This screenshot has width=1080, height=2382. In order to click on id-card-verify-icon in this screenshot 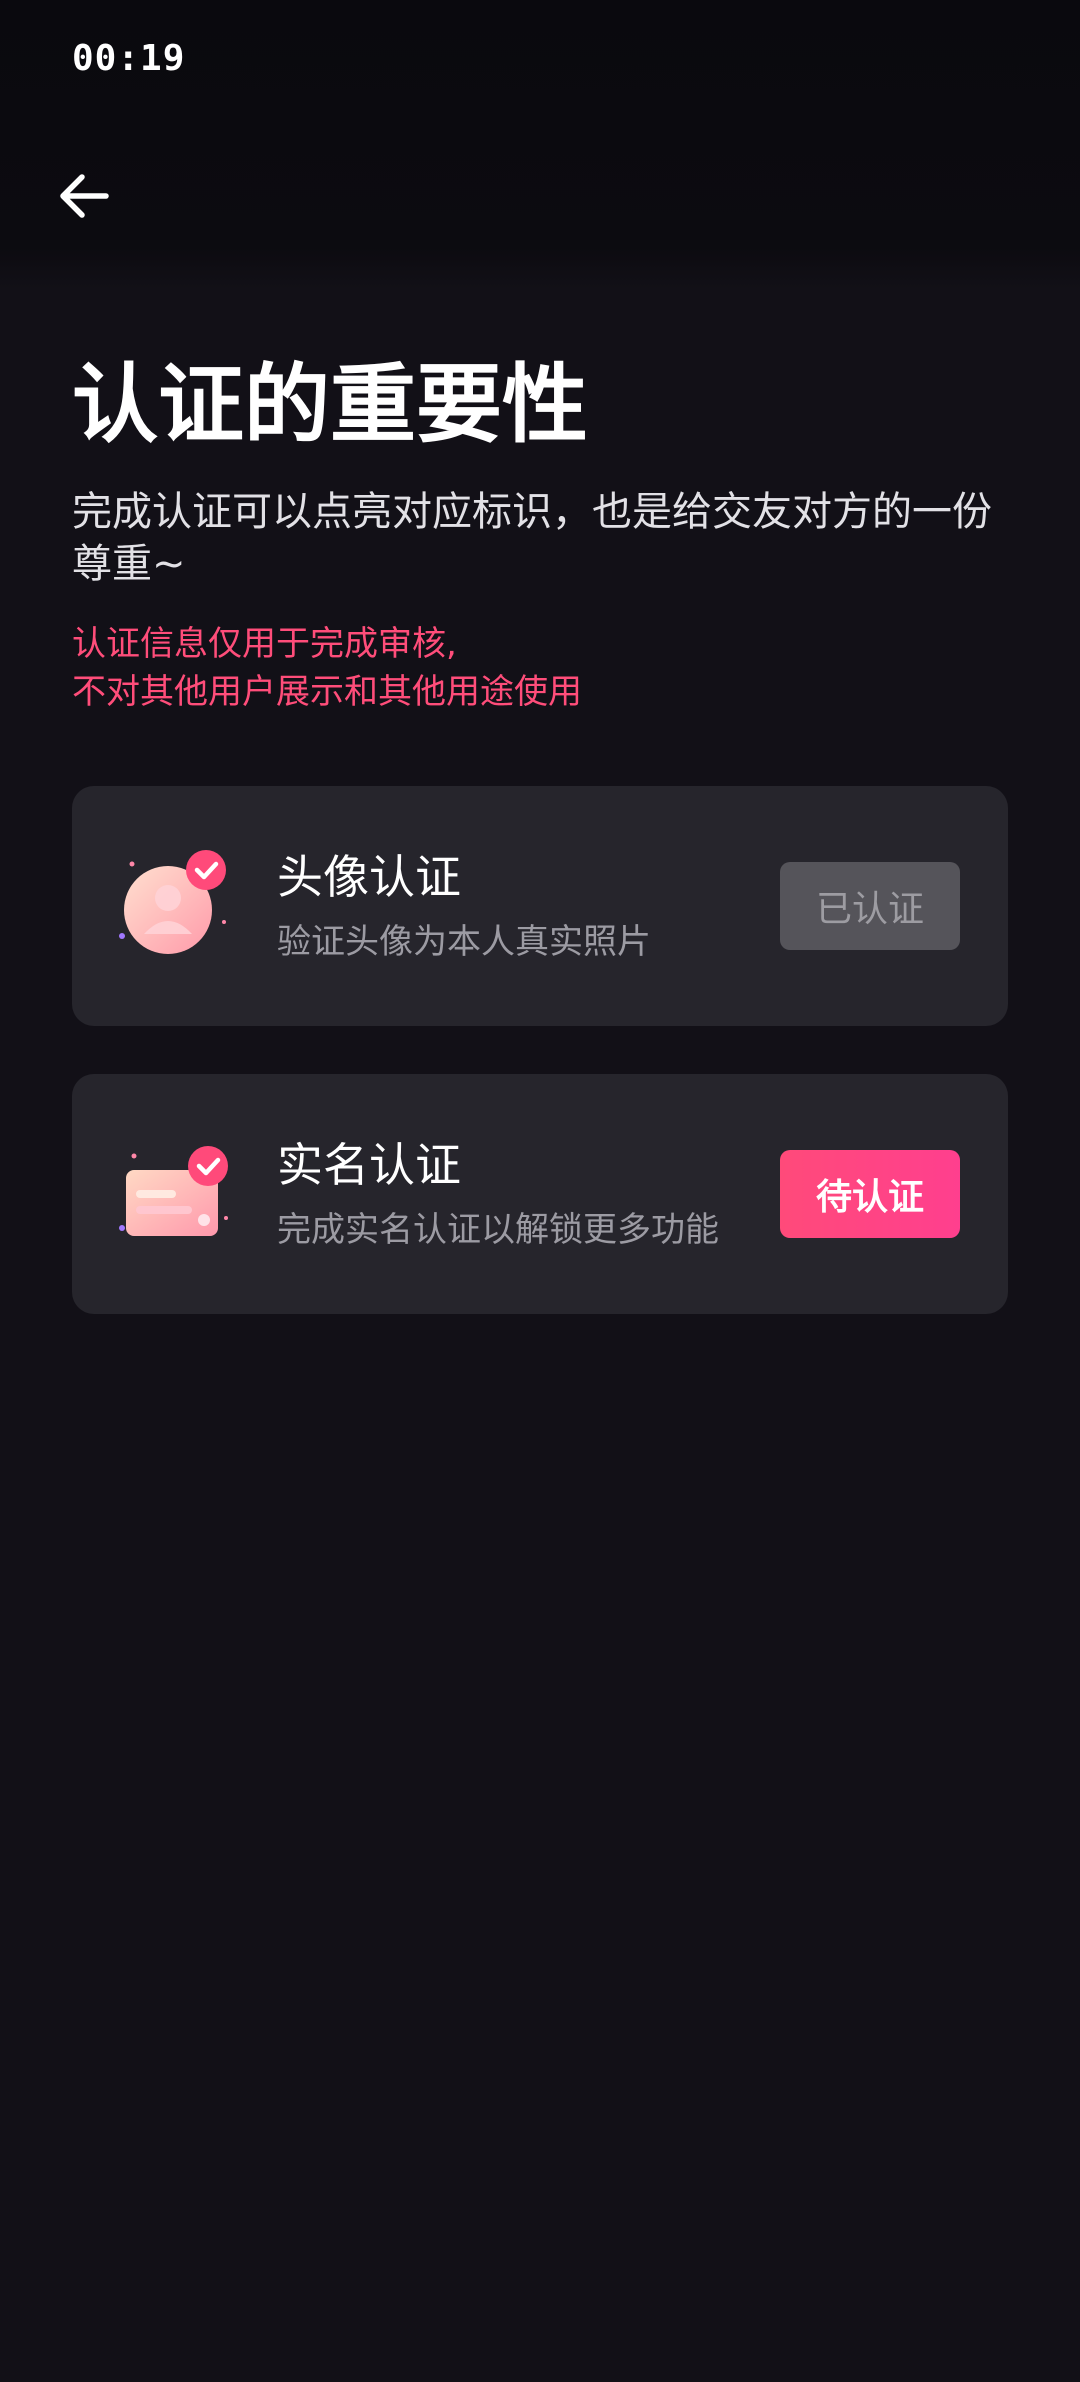, I will do `click(173, 1191)`.